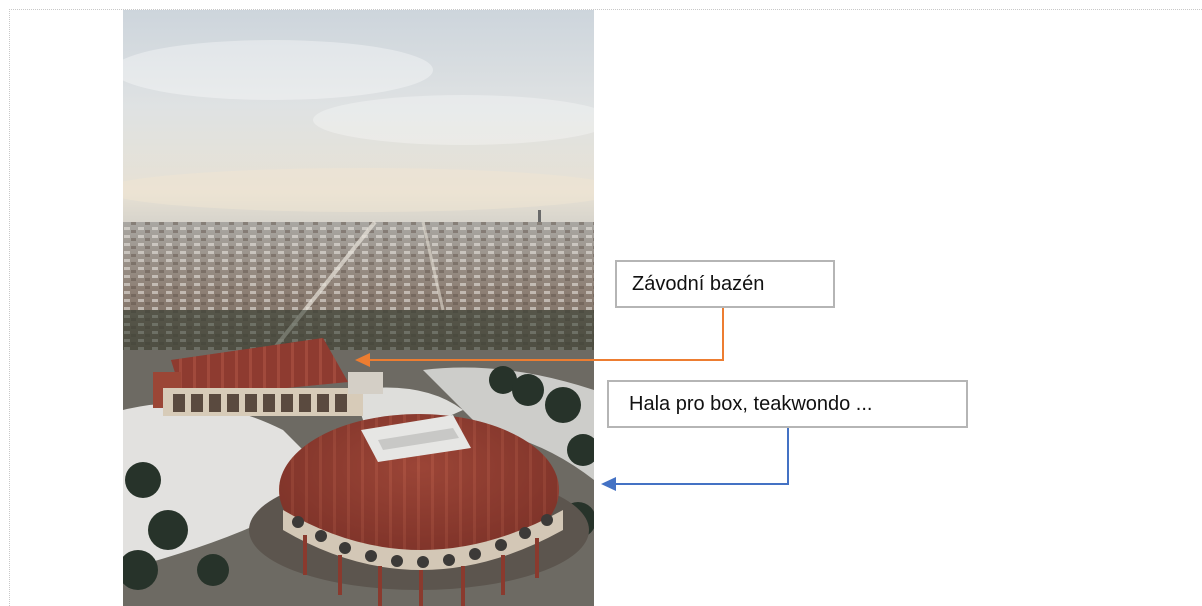 The width and height of the screenshot is (1202, 606). Describe the element at coordinates (9, 307) in the screenshot. I see `page-guide-left` at that location.